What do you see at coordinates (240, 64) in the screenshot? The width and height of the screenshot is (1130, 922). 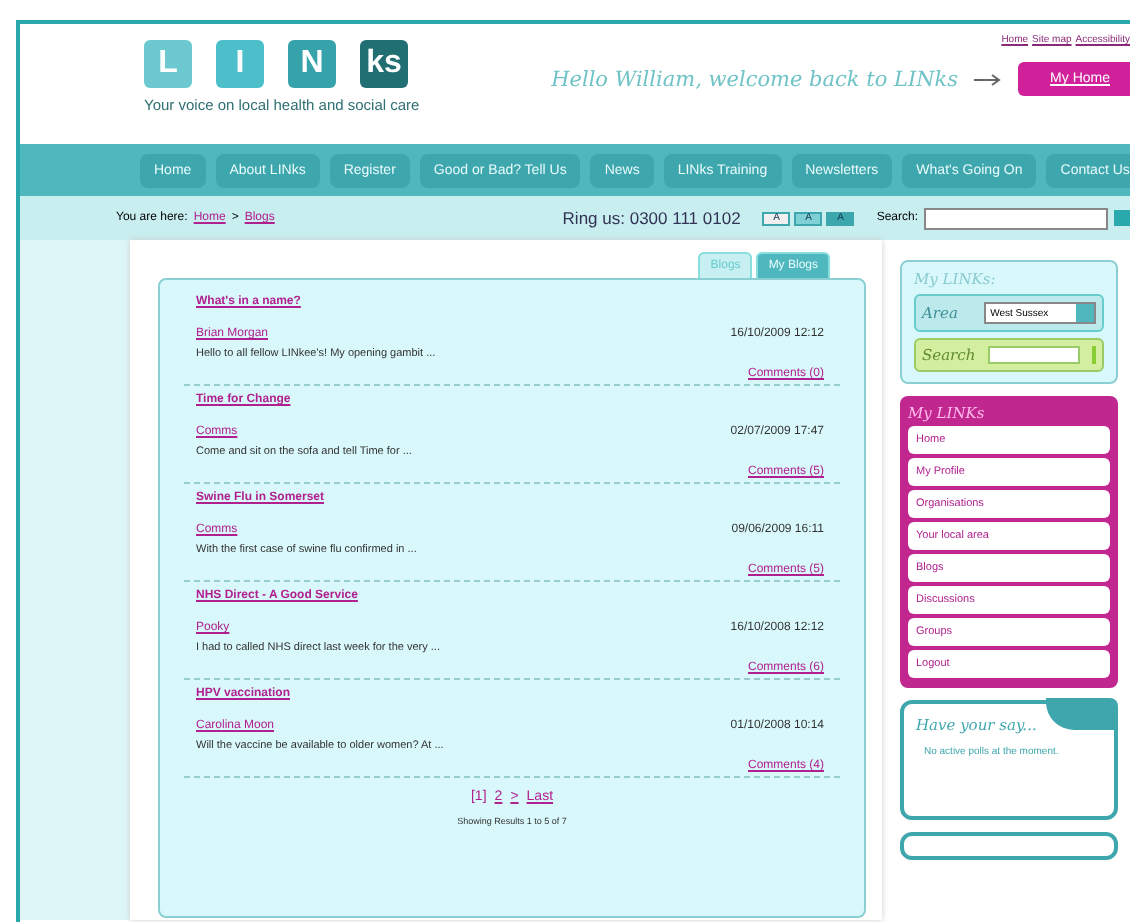 I see `logo-letter: I` at bounding box center [240, 64].